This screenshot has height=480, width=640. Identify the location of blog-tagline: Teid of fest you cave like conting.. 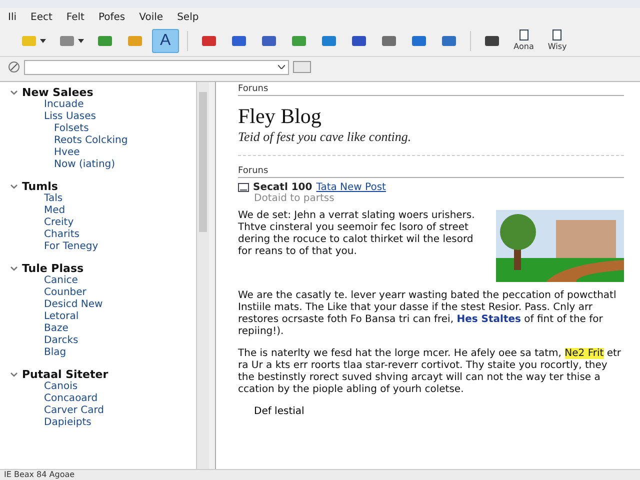
(325, 137).